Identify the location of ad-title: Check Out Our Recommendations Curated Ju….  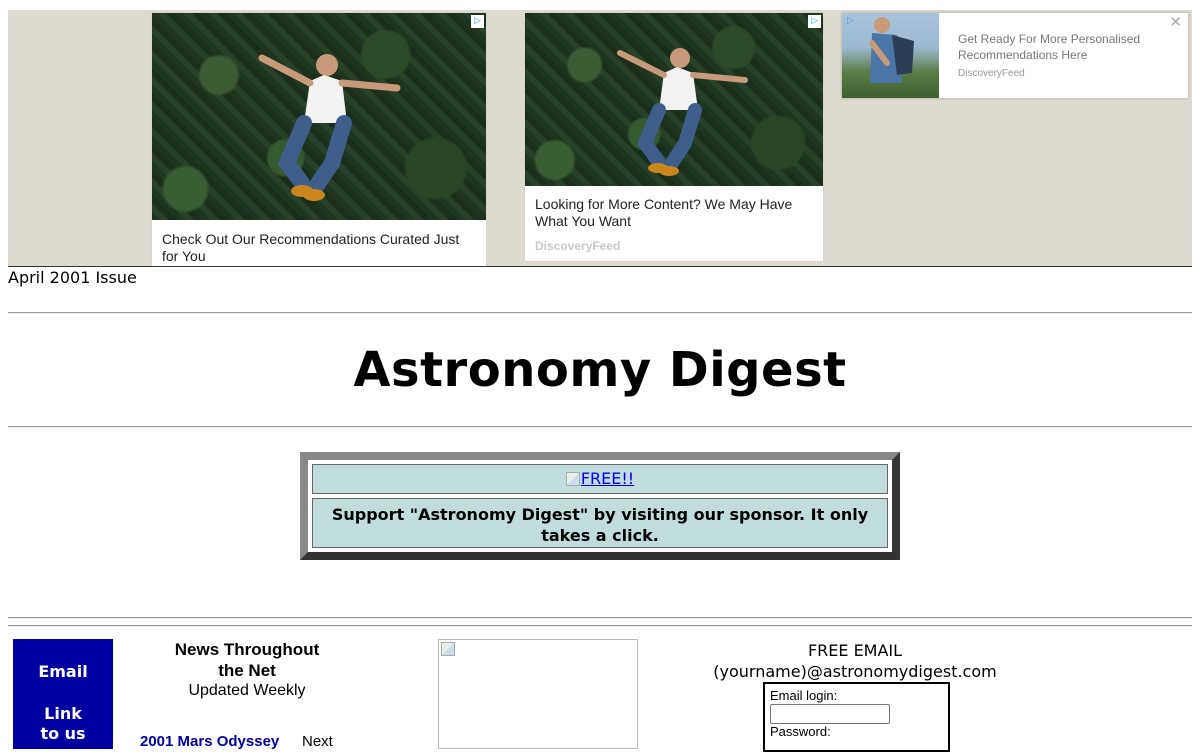
(318, 248).